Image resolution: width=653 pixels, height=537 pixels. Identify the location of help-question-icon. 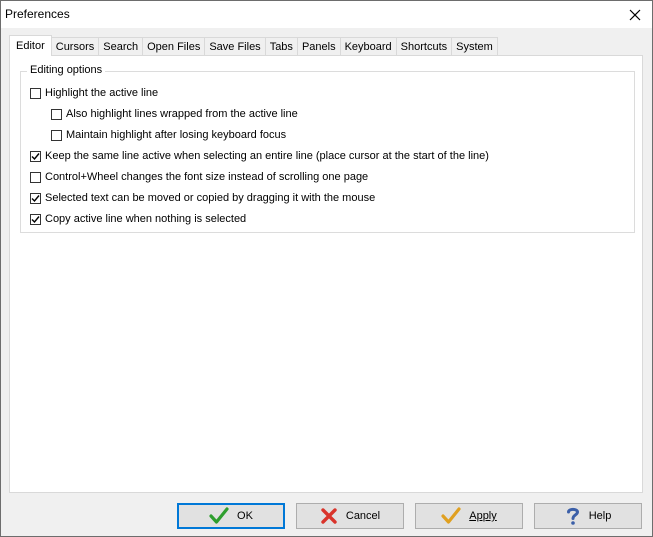
(573, 516).